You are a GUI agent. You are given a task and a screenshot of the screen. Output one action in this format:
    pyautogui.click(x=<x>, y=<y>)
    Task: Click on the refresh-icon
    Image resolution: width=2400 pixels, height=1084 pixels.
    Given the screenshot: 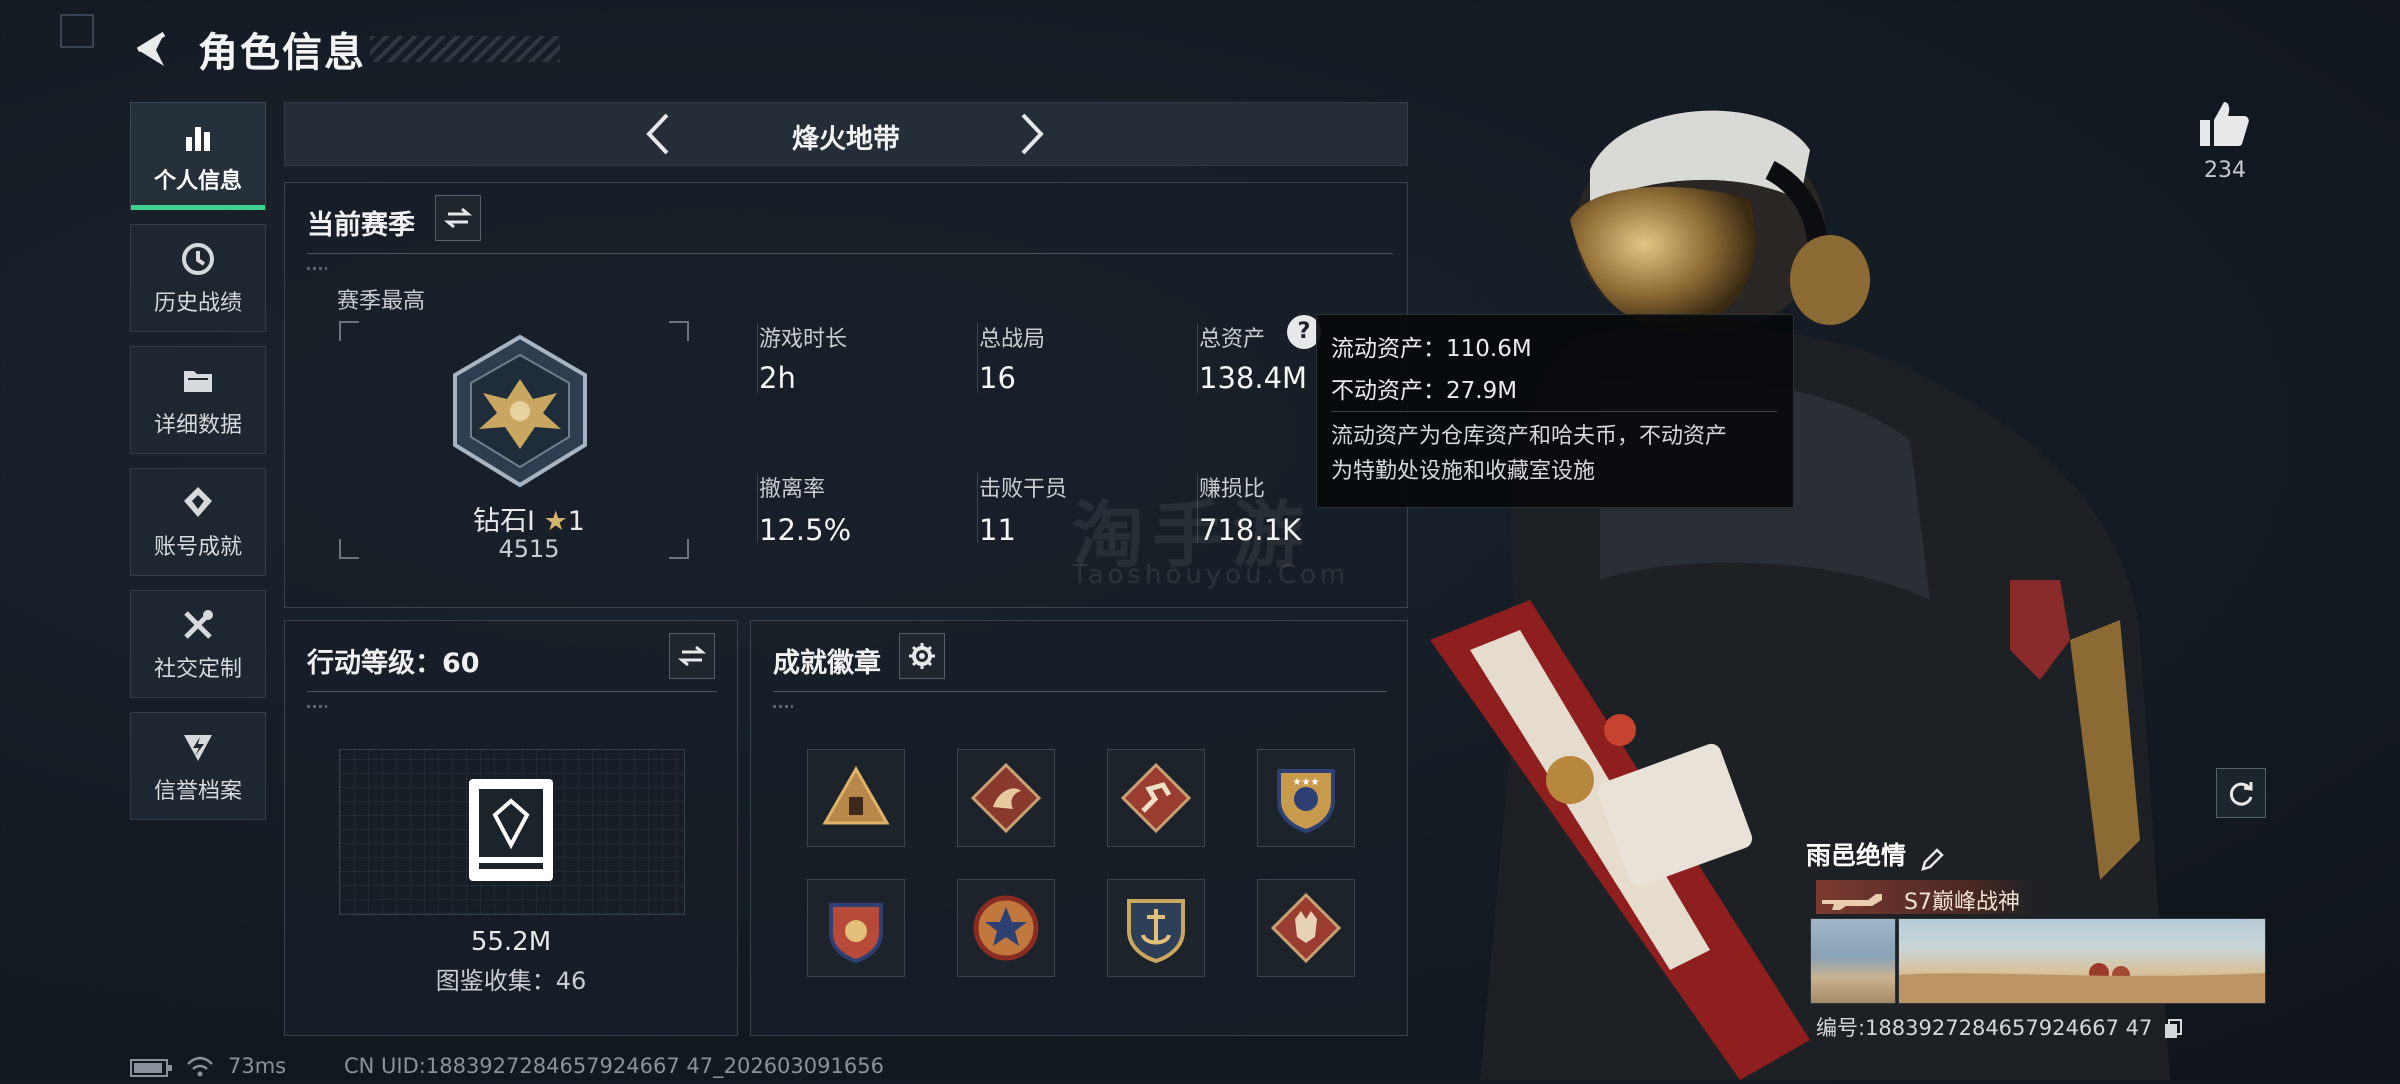 What is the action you would take?
    pyautogui.click(x=2241, y=794)
    